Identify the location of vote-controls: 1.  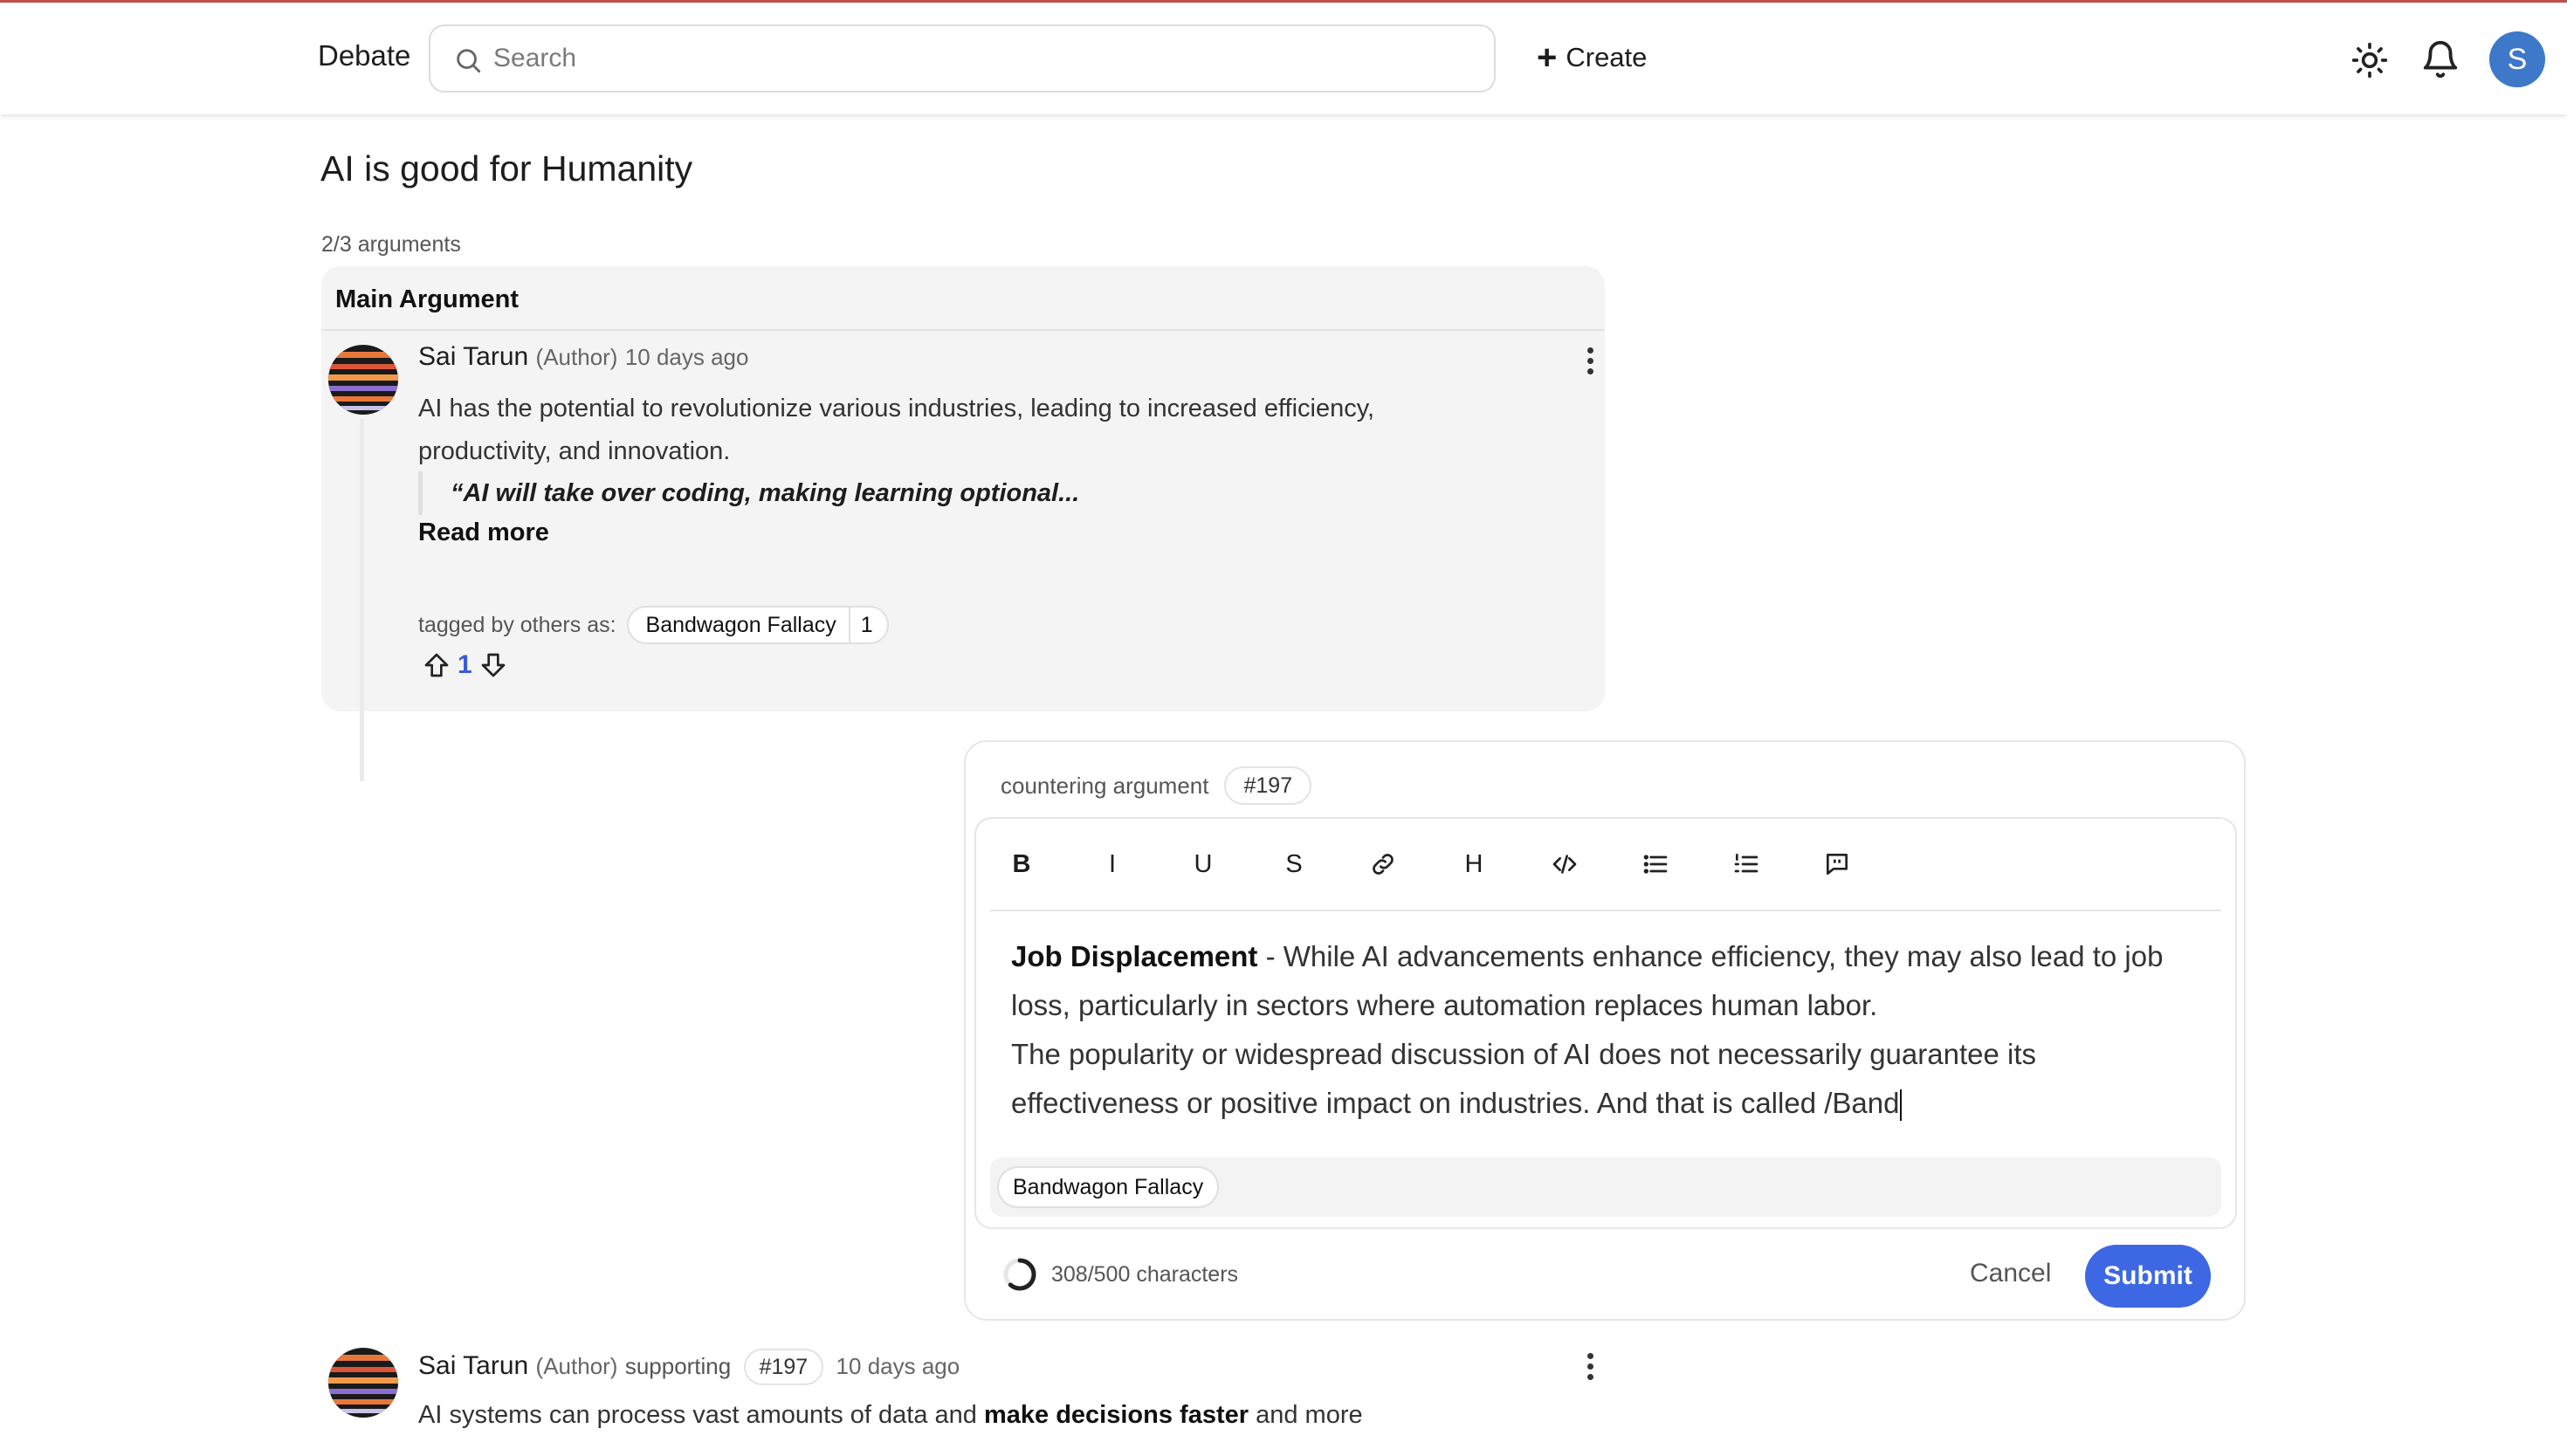
(465, 665).